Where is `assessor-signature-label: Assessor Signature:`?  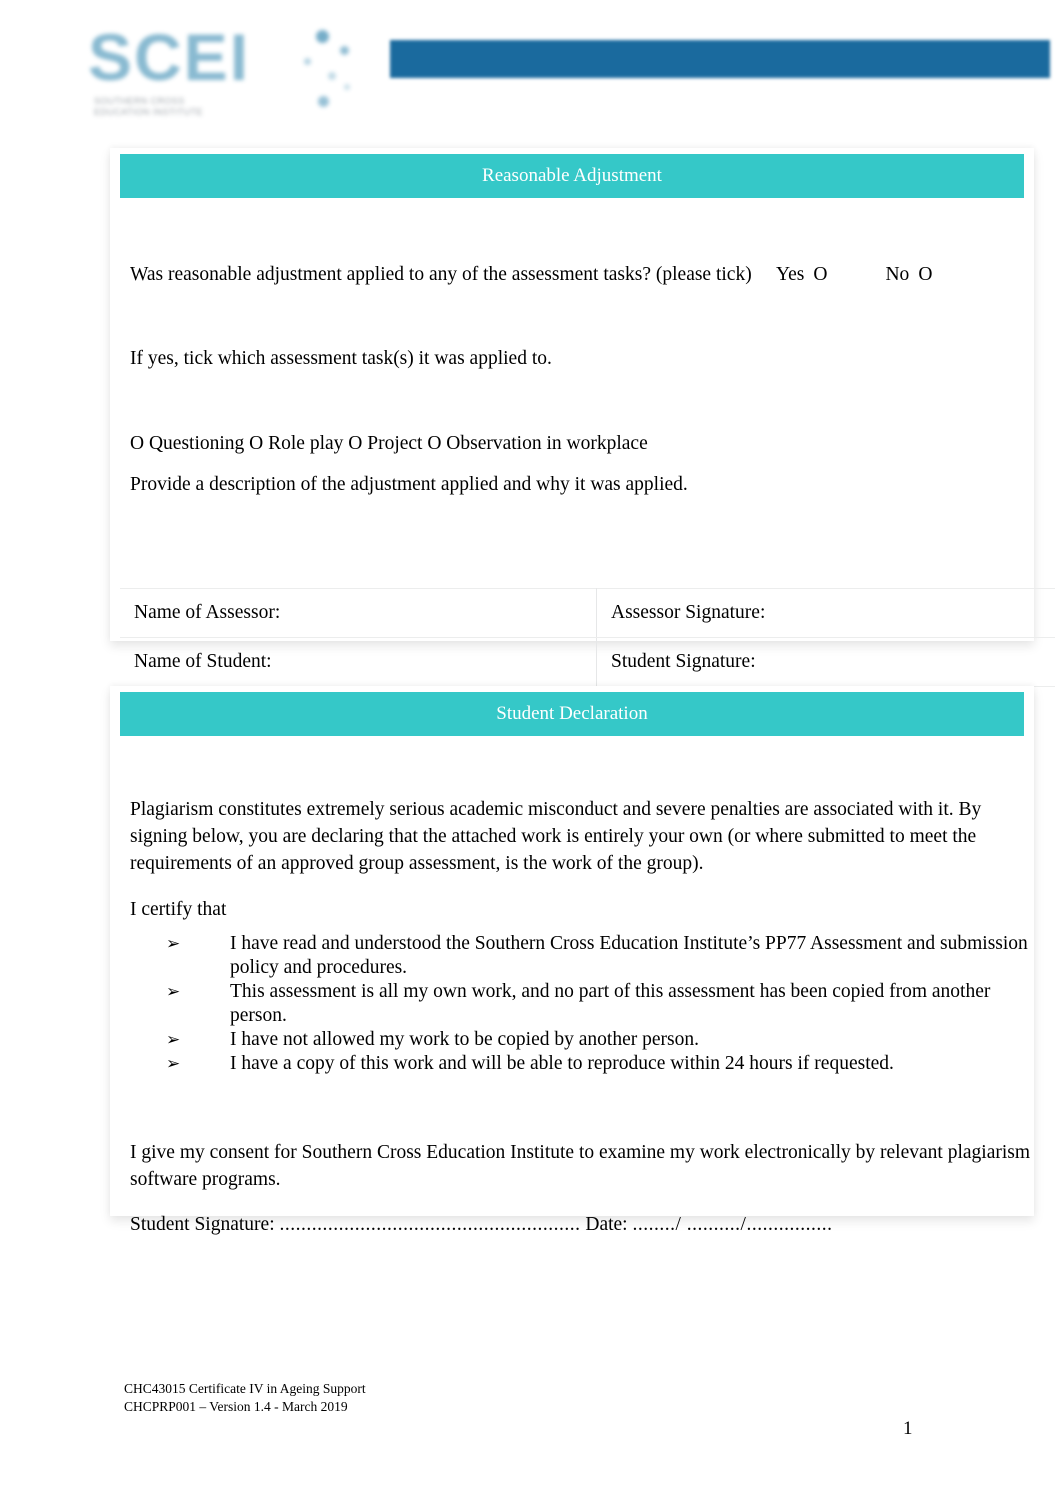
assessor-signature-label: Assessor Signature: is located at coordinates (825, 613).